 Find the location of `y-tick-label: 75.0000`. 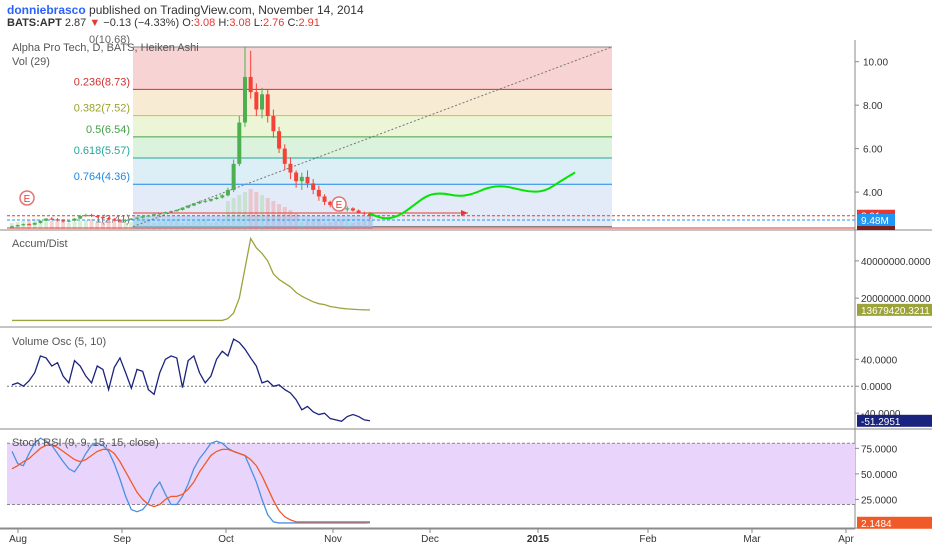

y-tick-label: 75.0000 is located at coordinates (879, 449).